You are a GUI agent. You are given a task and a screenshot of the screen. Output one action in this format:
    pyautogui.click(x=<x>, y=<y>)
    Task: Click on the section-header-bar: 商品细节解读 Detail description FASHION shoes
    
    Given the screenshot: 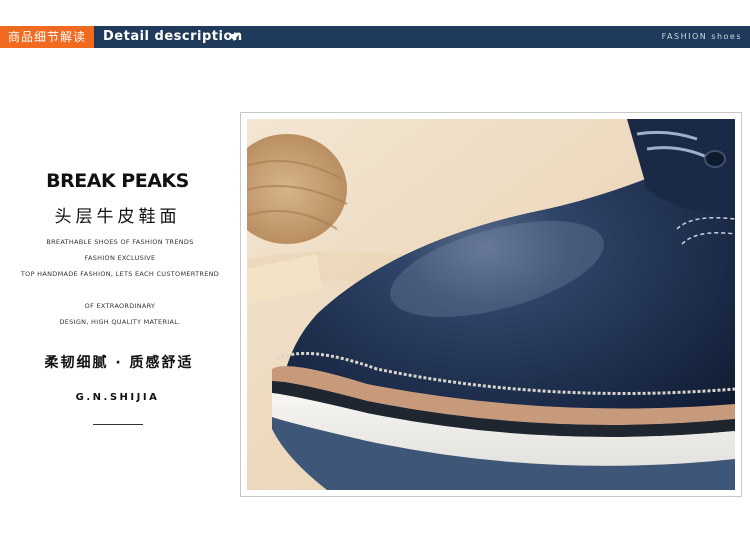 What is the action you would take?
    pyautogui.click(x=375, y=37)
    